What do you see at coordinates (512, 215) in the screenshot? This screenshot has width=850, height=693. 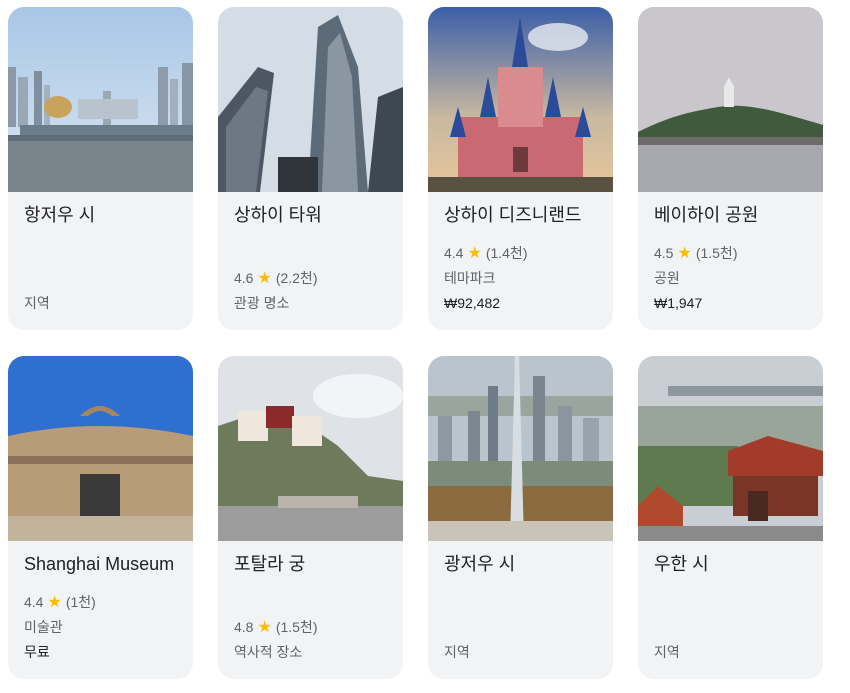 I see `place-name: 상하이 디즈니랜드` at bounding box center [512, 215].